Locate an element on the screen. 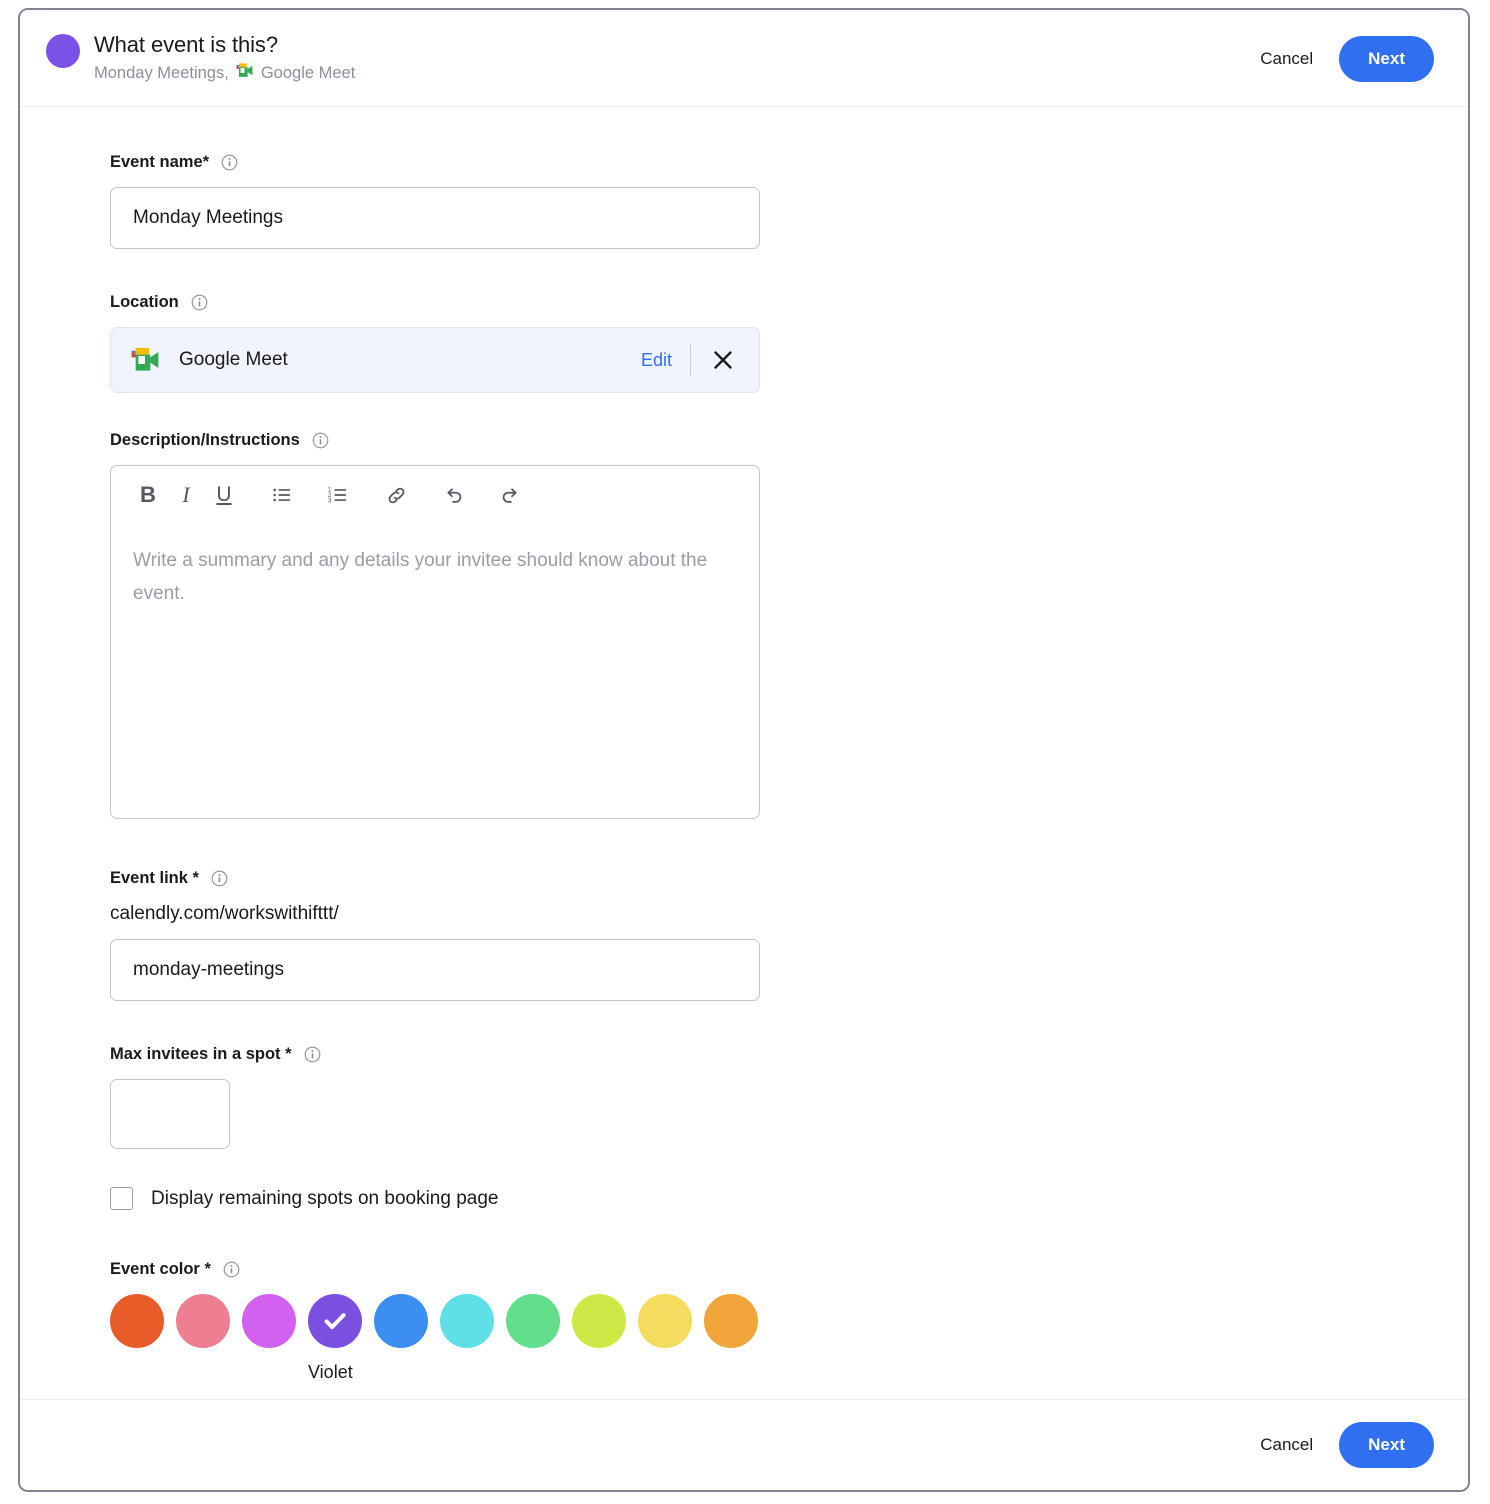 The image size is (1490, 1504). max-invitees-label: Max invitees in a spot * is located at coordinates (201, 1054).